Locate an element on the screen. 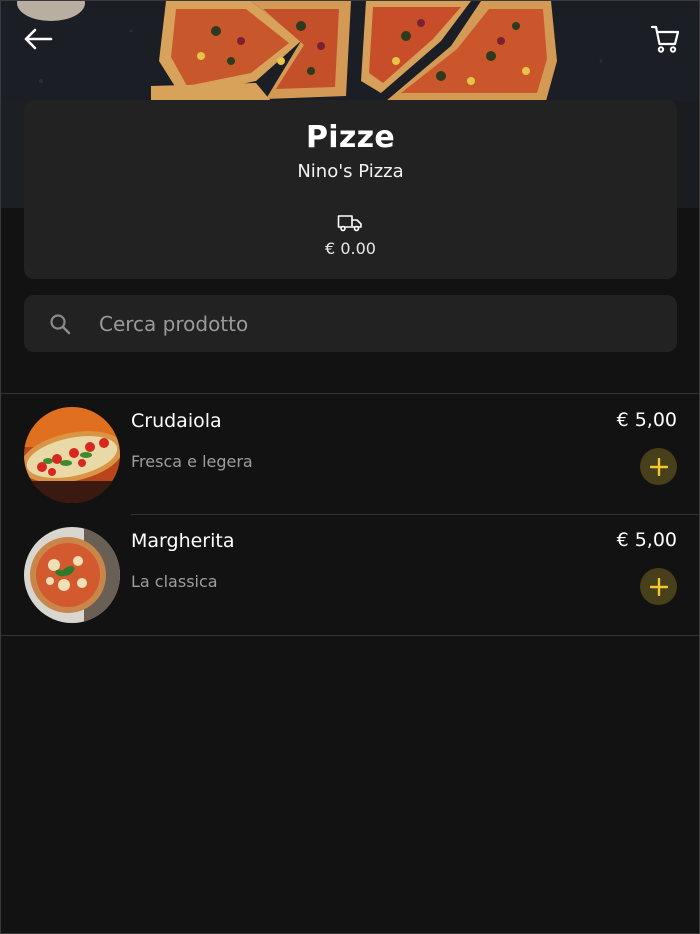  product-description: Fresca e legera is located at coordinates (192, 461).